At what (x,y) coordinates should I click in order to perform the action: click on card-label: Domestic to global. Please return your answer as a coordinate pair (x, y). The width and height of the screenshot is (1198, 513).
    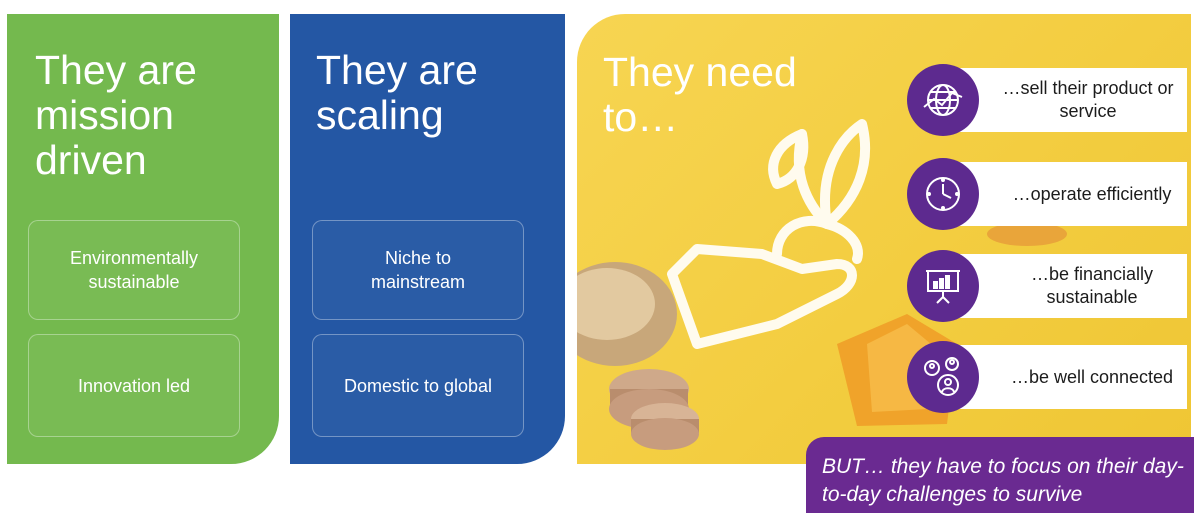
    Looking at the image, I should click on (418, 385).